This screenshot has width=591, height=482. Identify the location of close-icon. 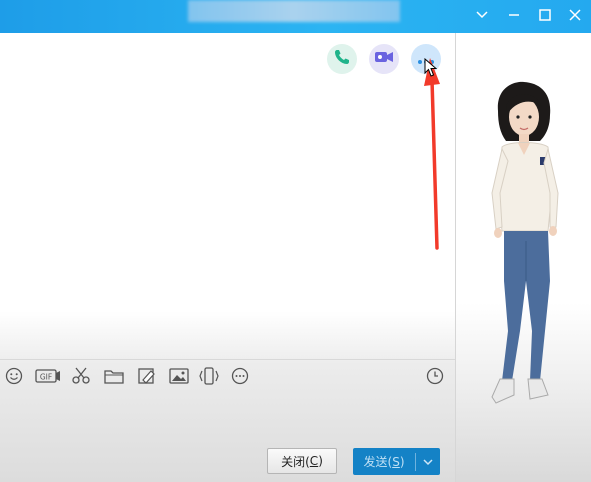
(575, 15).